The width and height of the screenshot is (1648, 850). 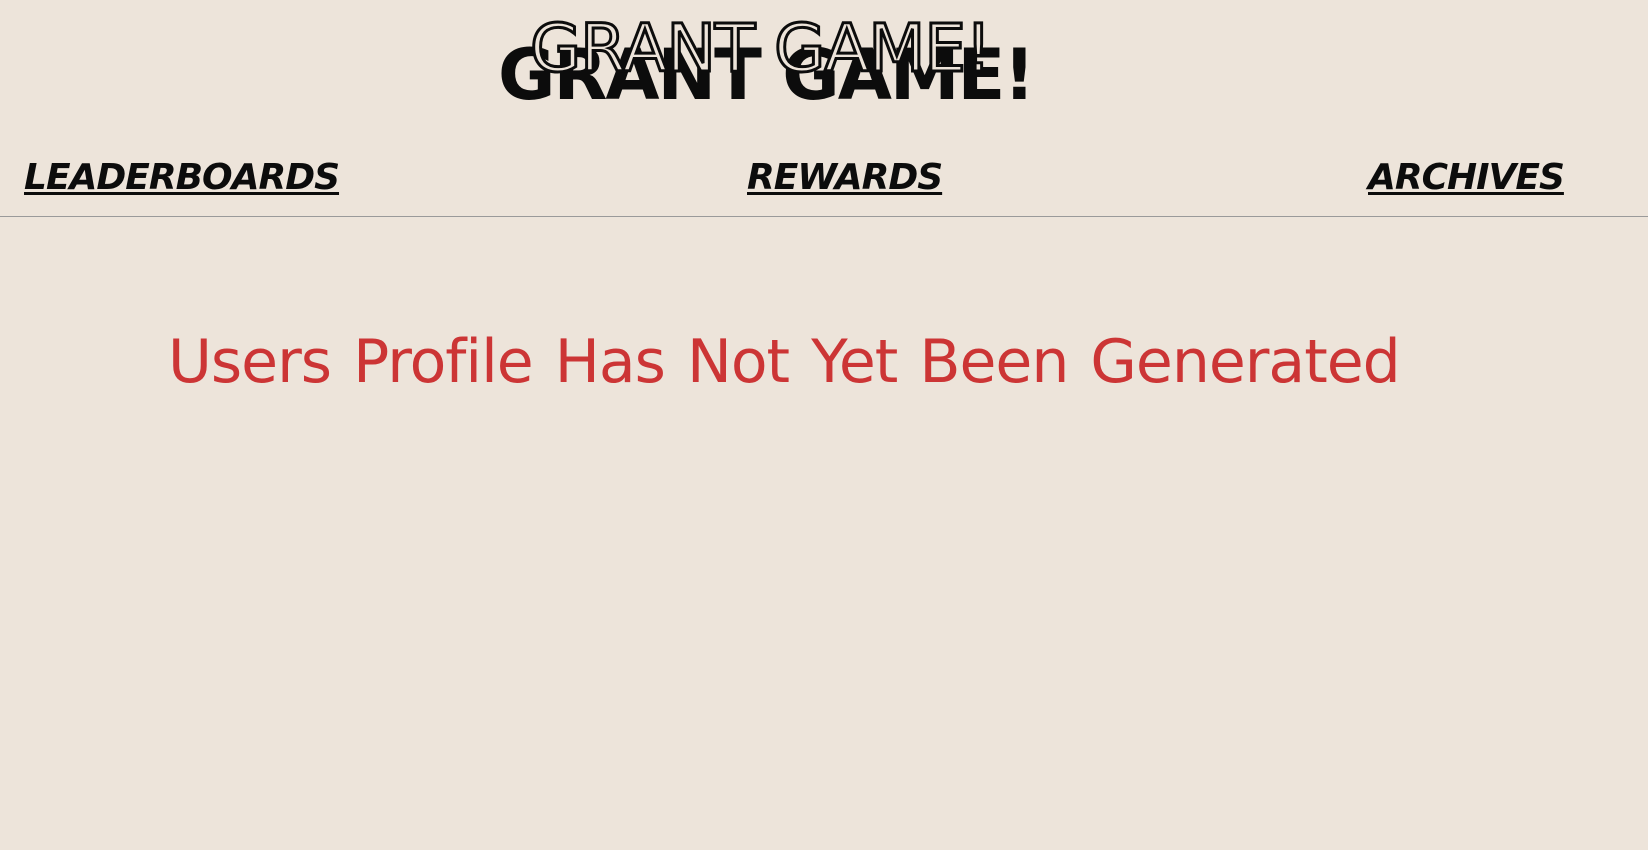 I want to click on main-nav: LEADERBOARDS REWARDS ARCHIVES, so click(x=824, y=183).